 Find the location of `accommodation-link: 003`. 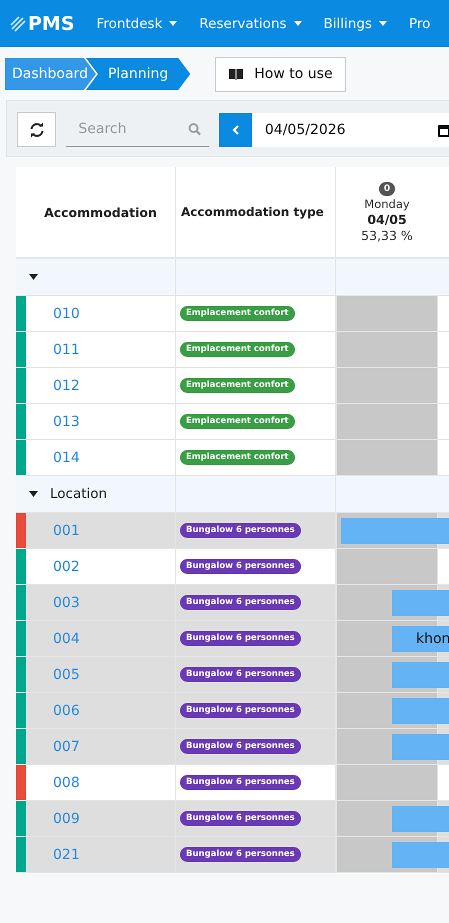

accommodation-link: 003 is located at coordinates (66, 602).